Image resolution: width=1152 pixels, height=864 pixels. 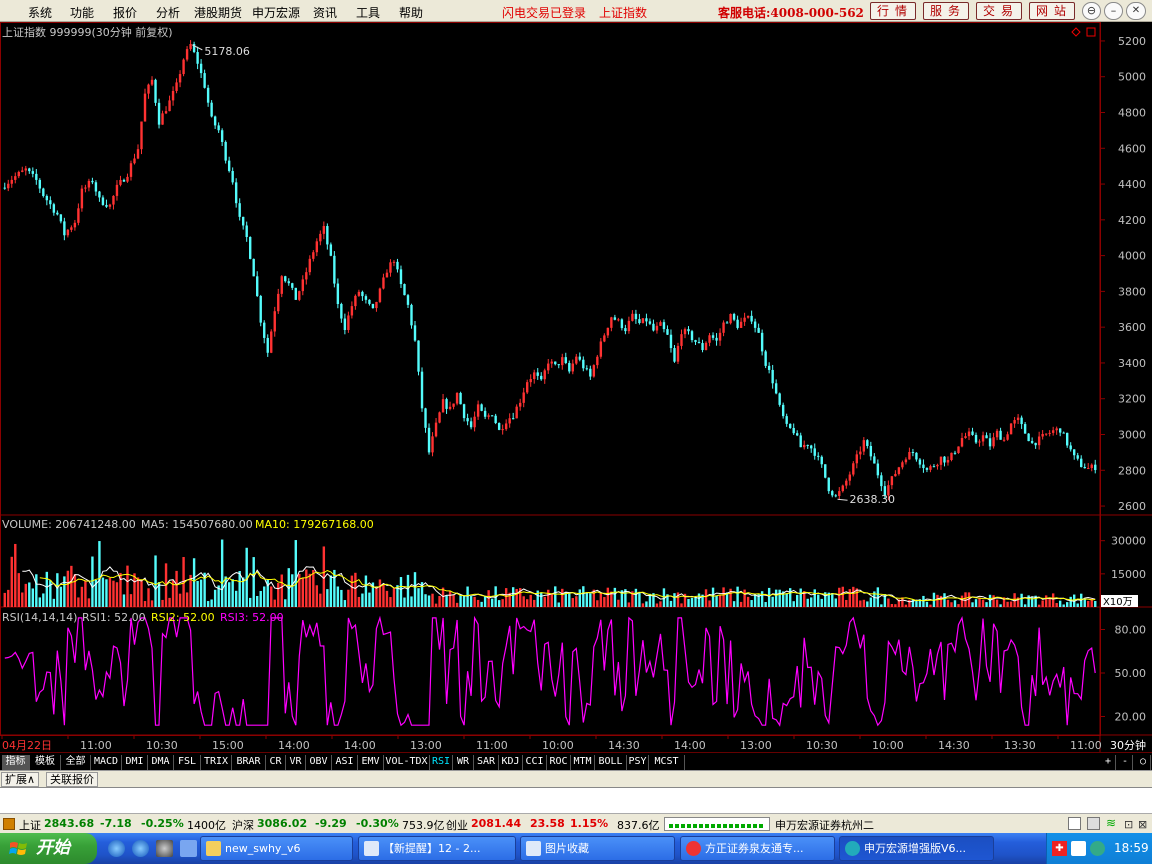 I want to click on tab-rsi: RSI, so click(x=441, y=762).